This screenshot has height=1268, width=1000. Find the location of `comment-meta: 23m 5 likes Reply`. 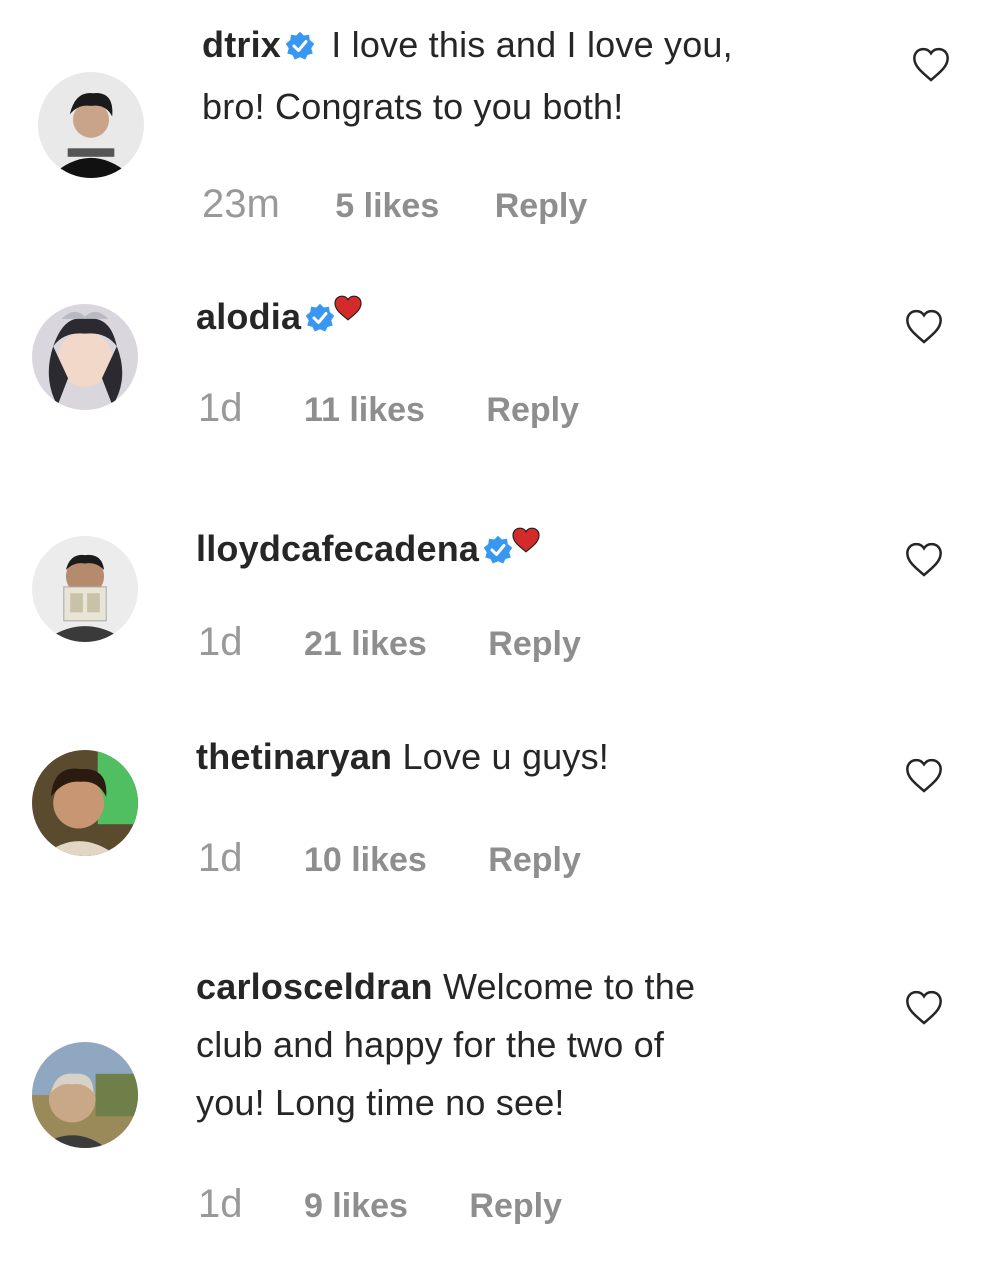

comment-meta: 23m 5 likes Reply is located at coordinates (394, 204).